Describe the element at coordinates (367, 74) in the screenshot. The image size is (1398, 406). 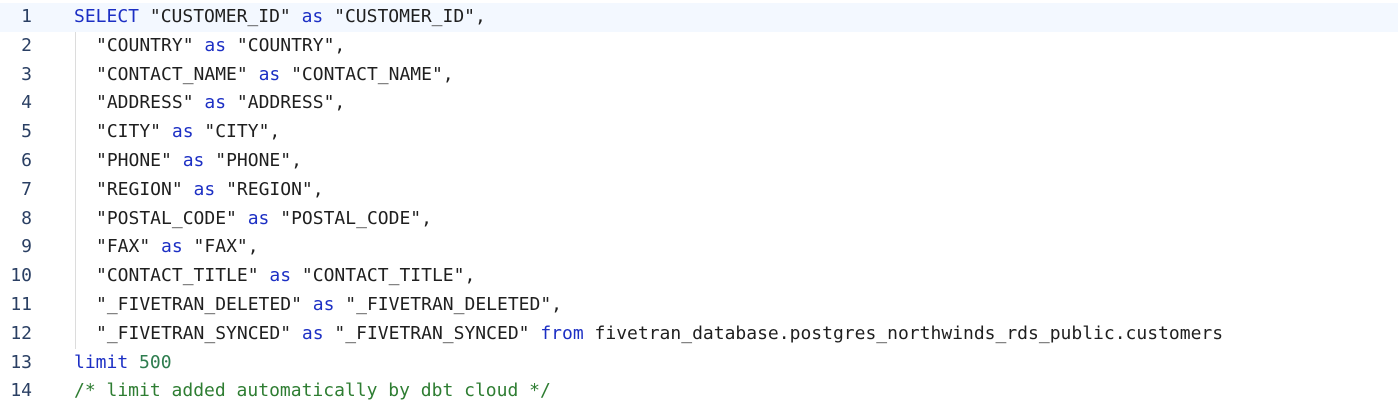
I see `plain-token: "CONTACT_NAME",` at that location.